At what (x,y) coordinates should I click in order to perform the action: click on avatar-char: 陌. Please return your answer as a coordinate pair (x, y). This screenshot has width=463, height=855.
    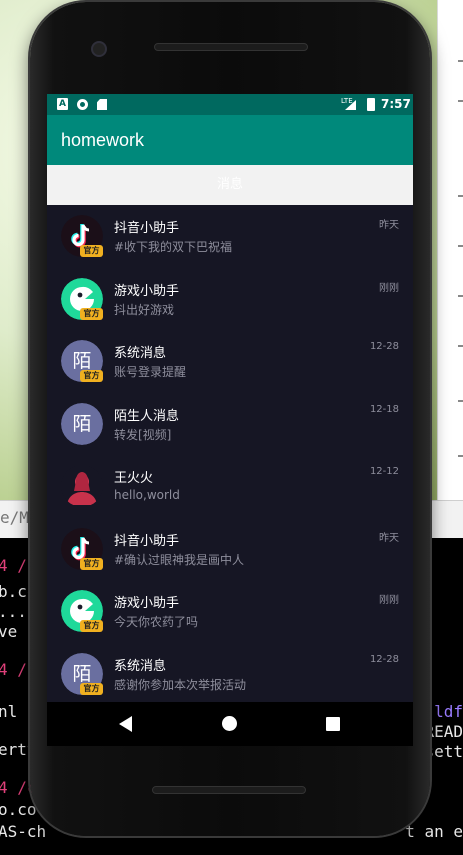
    Looking at the image, I should click on (82, 423).